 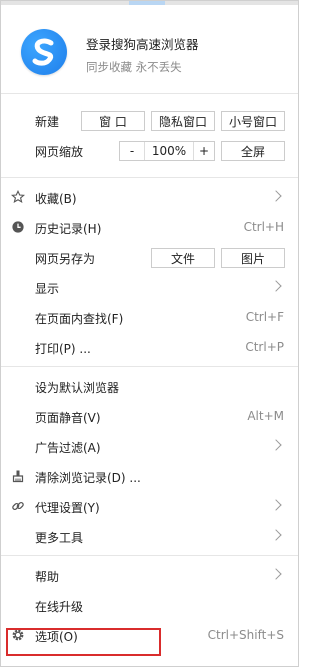 I want to click on zoom-control: - 100% +, so click(x=167, y=151).